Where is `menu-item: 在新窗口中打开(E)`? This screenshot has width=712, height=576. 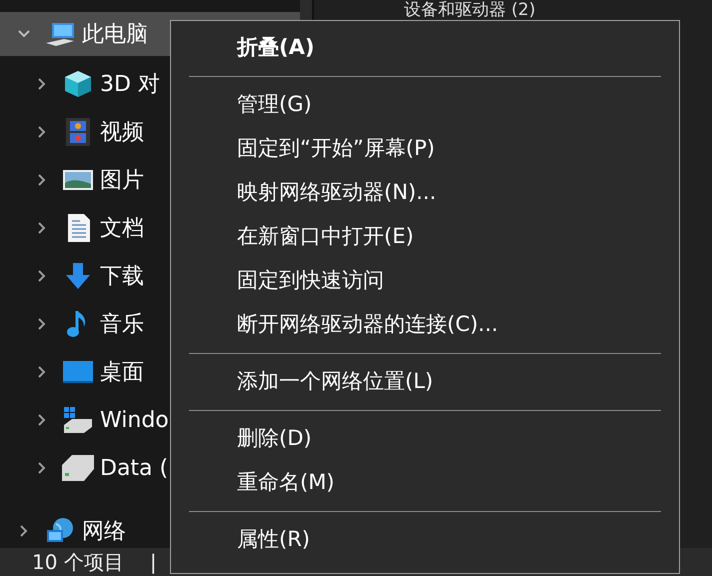
menu-item: 在新窗口中打开(E) is located at coordinates (425, 237).